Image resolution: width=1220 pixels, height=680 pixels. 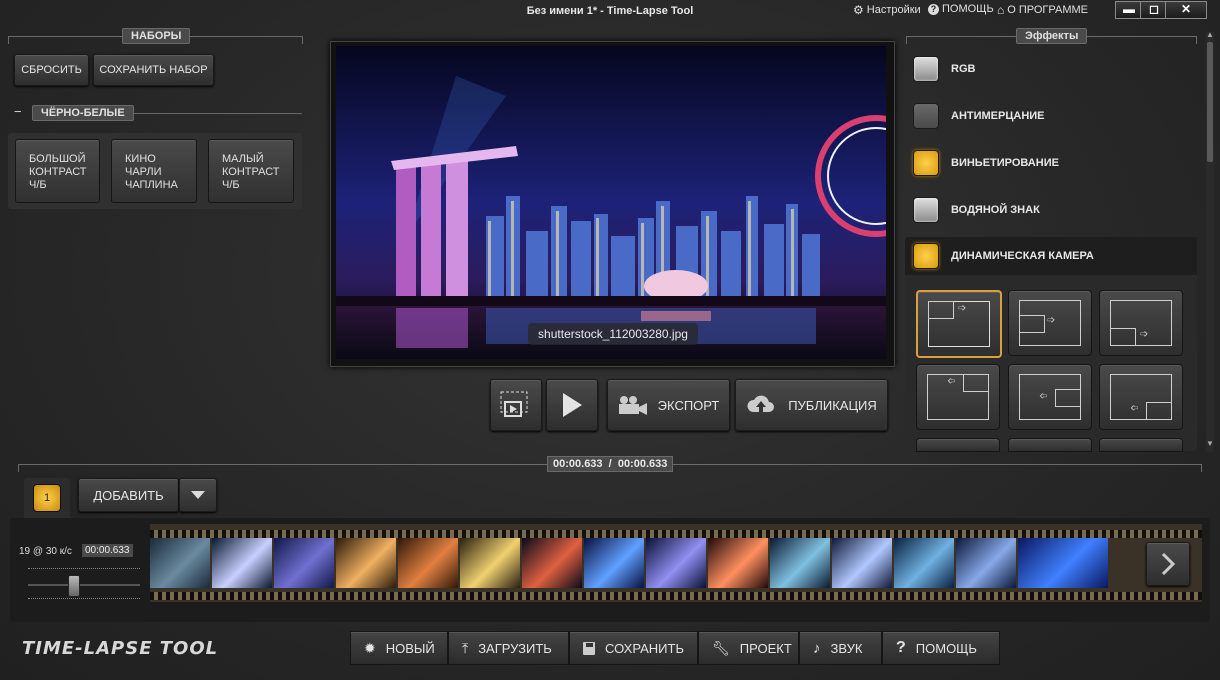 What do you see at coordinates (926, 69) in the screenshot?
I see `rgb-checkbox` at bounding box center [926, 69].